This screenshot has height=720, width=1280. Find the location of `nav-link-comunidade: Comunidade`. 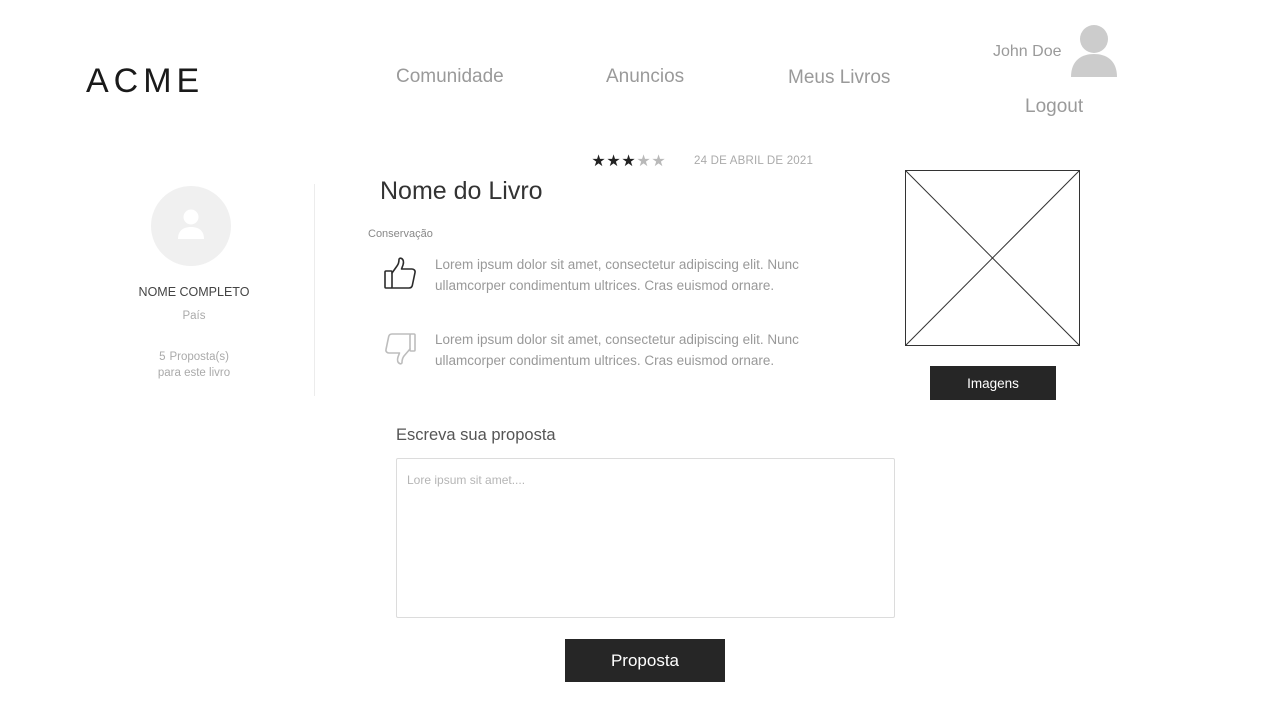

nav-link-comunidade: Comunidade is located at coordinates (450, 77).